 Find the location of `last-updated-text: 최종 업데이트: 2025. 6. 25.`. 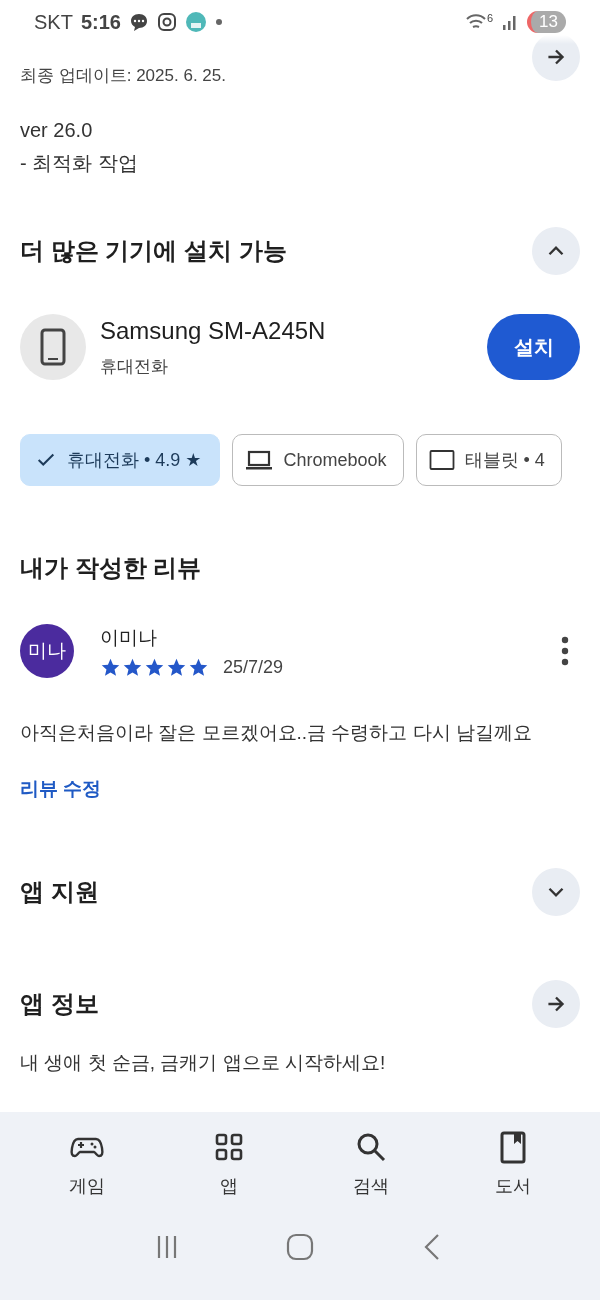

last-updated-text: 최종 업데이트: 2025. 6. 25. is located at coordinates (123, 76).